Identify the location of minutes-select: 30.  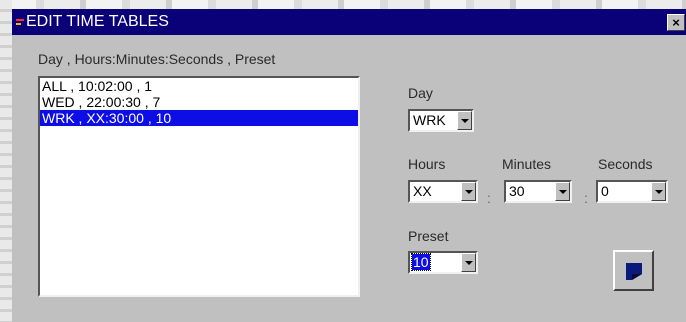
(538, 191).